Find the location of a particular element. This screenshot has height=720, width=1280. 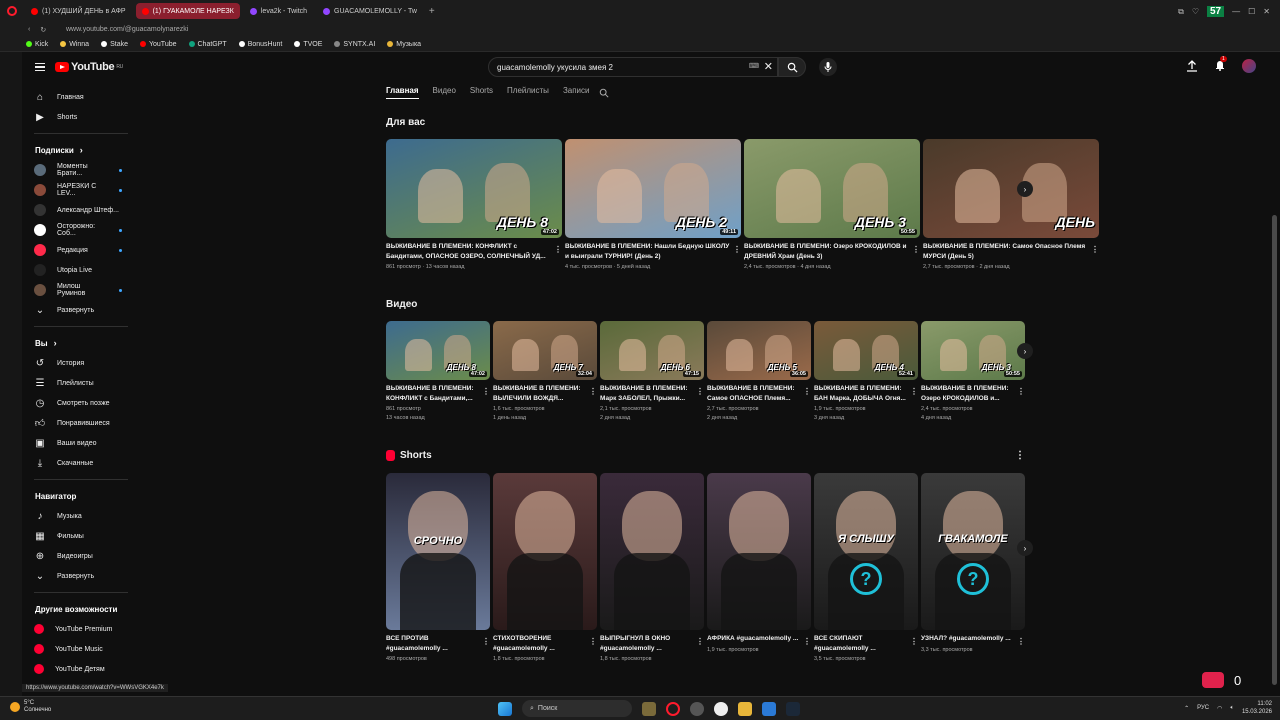

youtube-logo: YouTube RU is located at coordinates (89, 67).